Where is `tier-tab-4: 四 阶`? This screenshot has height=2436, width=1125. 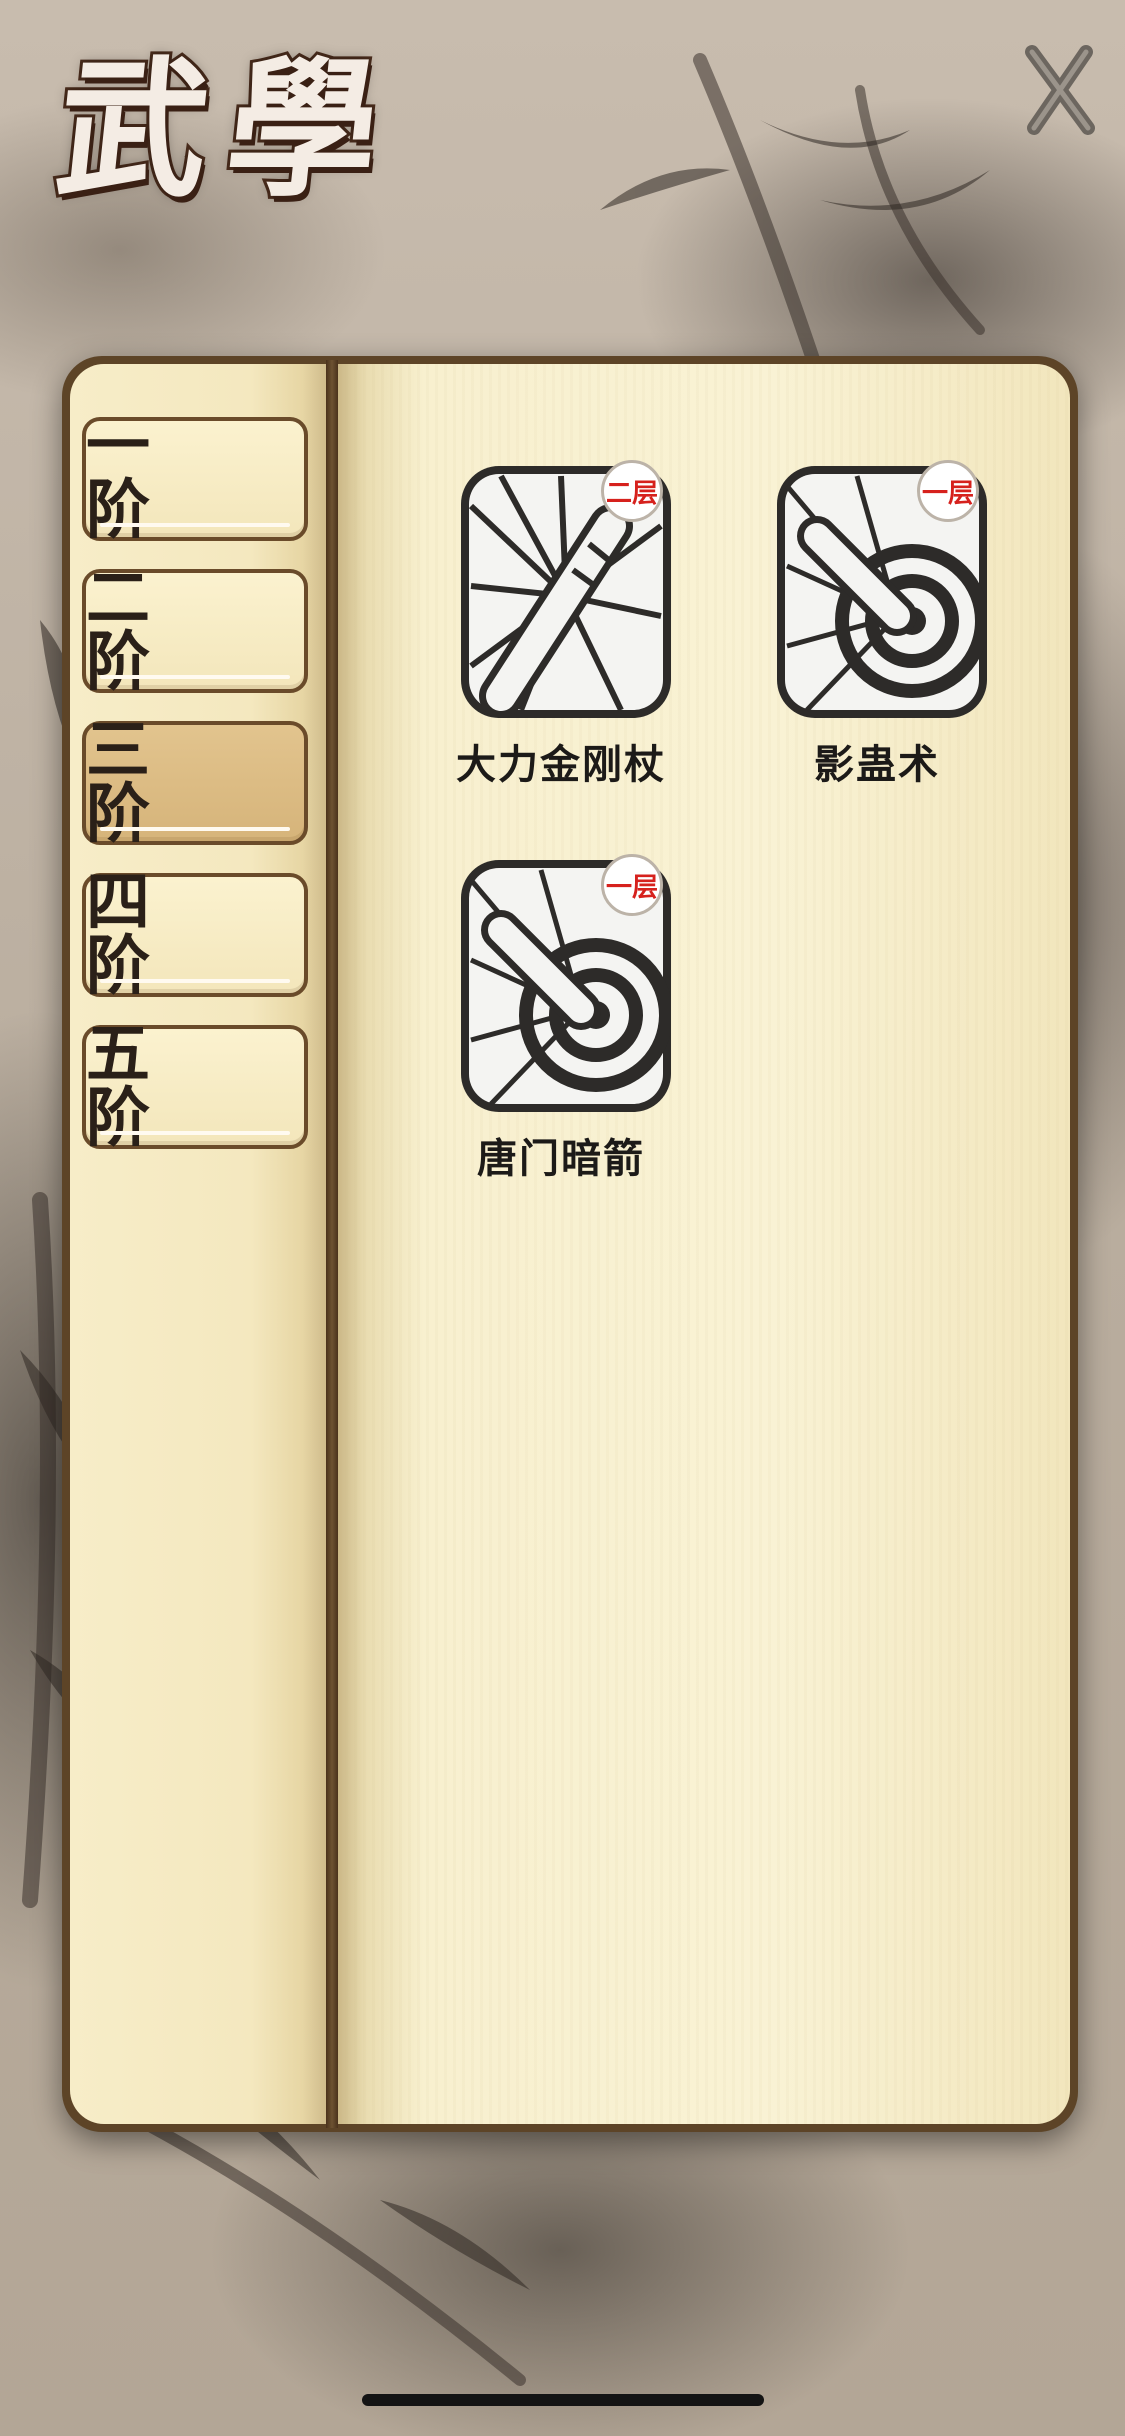 tier-tab-4: 四 阶 is located at coordinates (195, 935).